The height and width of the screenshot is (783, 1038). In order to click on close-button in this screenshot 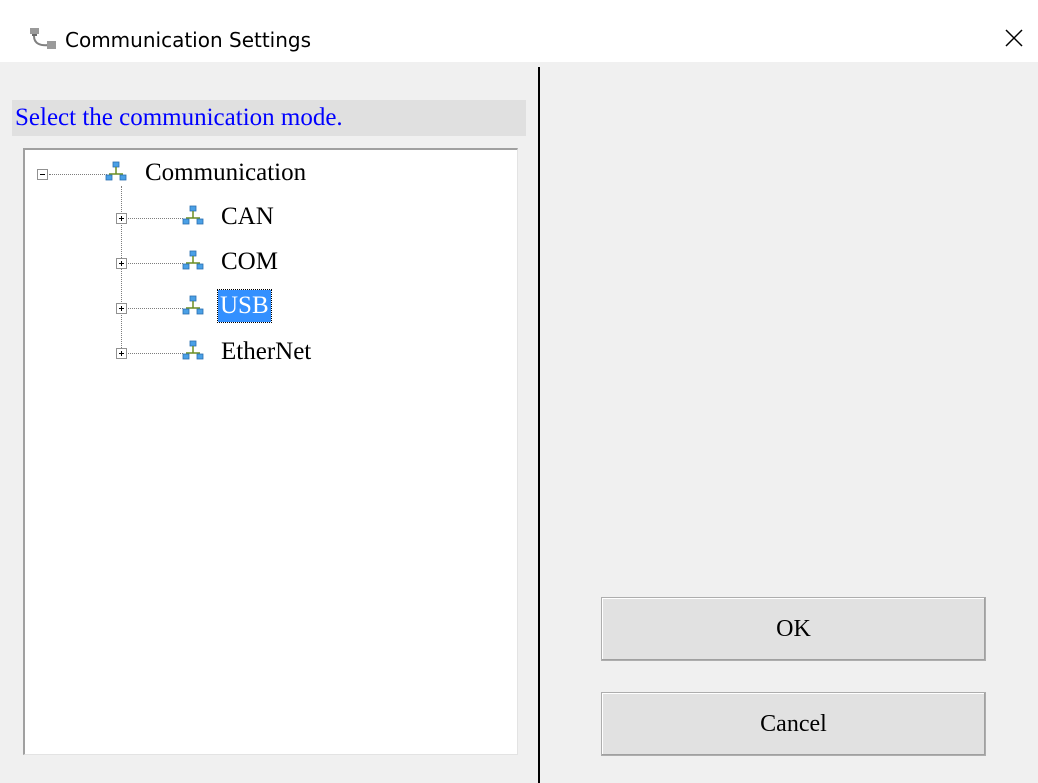, I will do `click(1014, 38)`.